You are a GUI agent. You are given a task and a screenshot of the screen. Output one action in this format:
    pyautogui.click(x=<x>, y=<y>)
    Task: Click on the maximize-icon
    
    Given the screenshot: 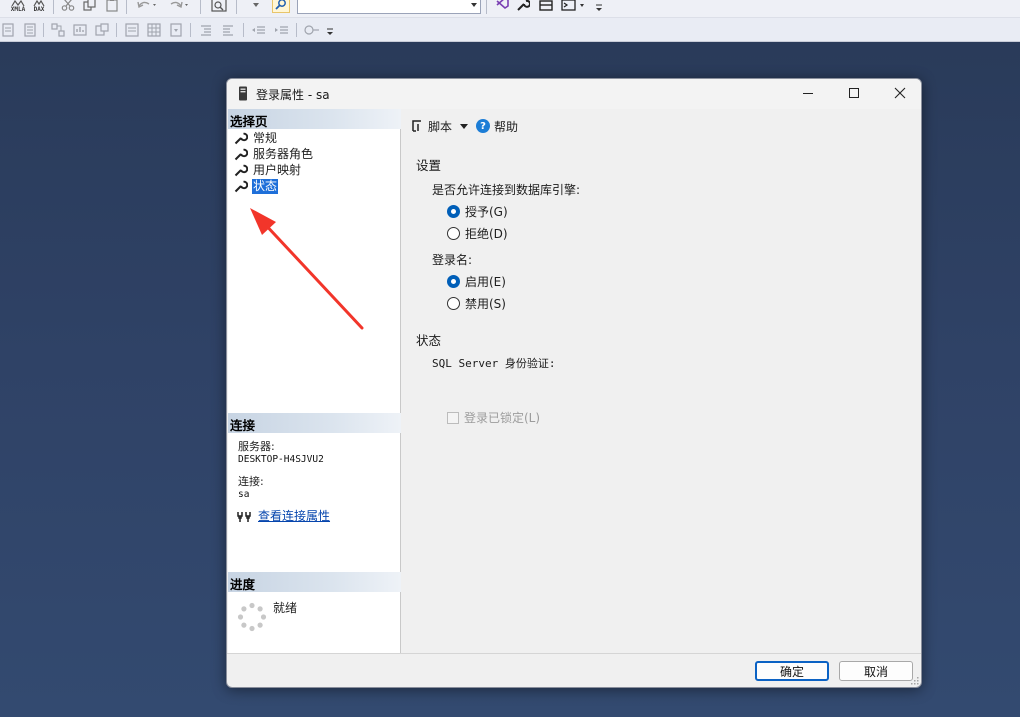 What is the action you would take?
    pyautogui.click(x=854, y=93)
    